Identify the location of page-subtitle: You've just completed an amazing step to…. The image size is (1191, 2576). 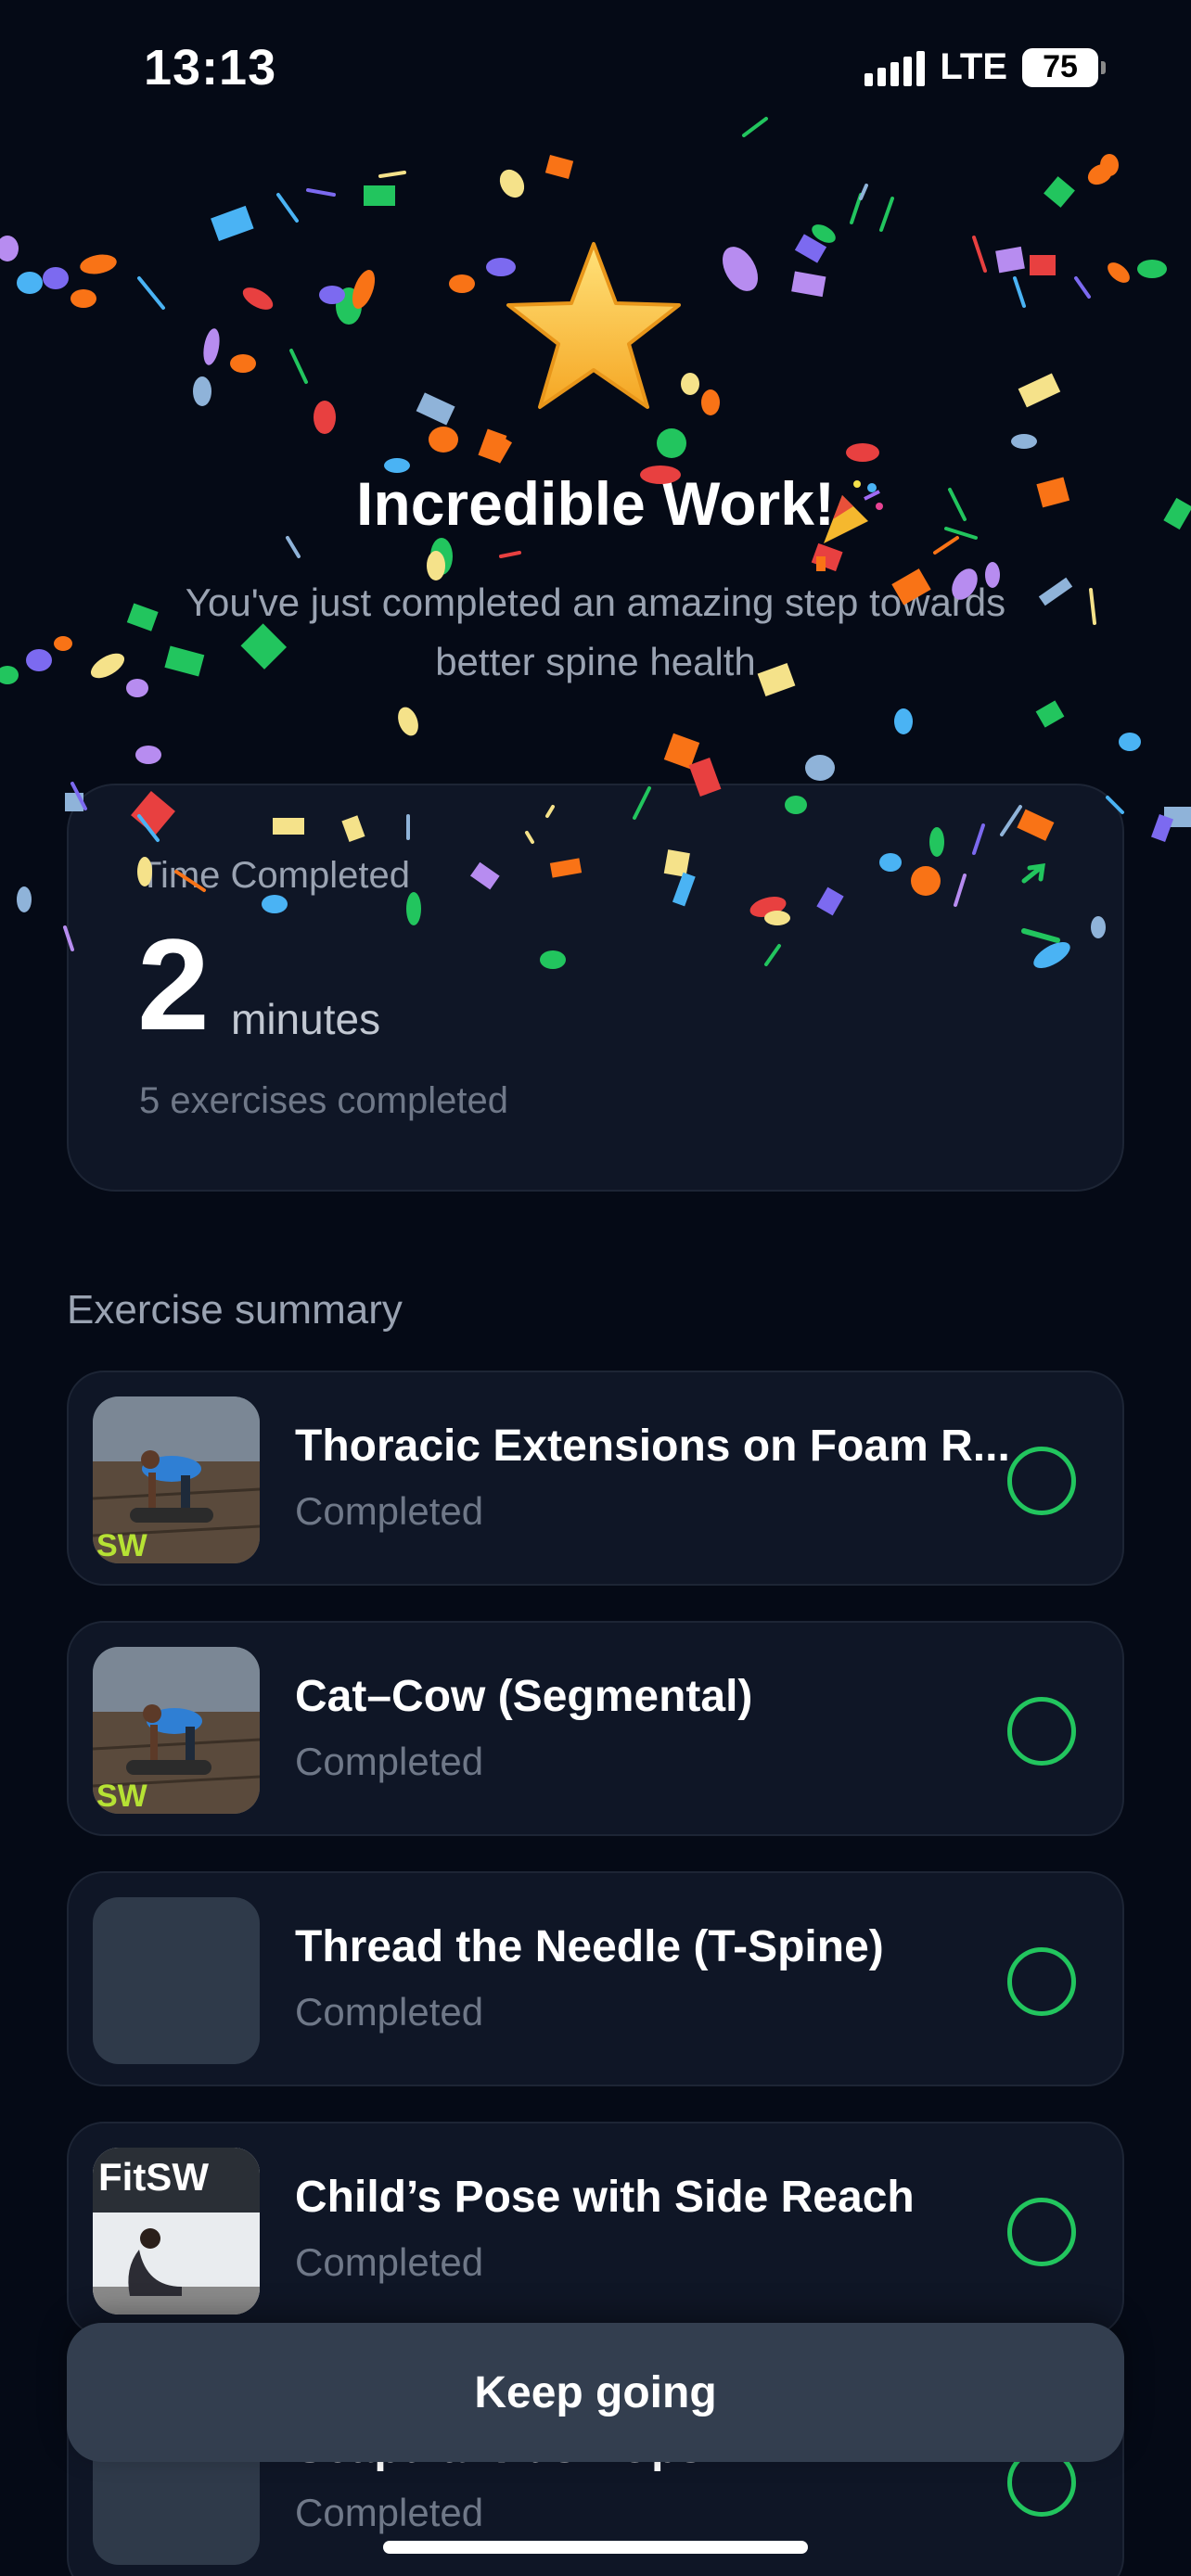
(595, 632).